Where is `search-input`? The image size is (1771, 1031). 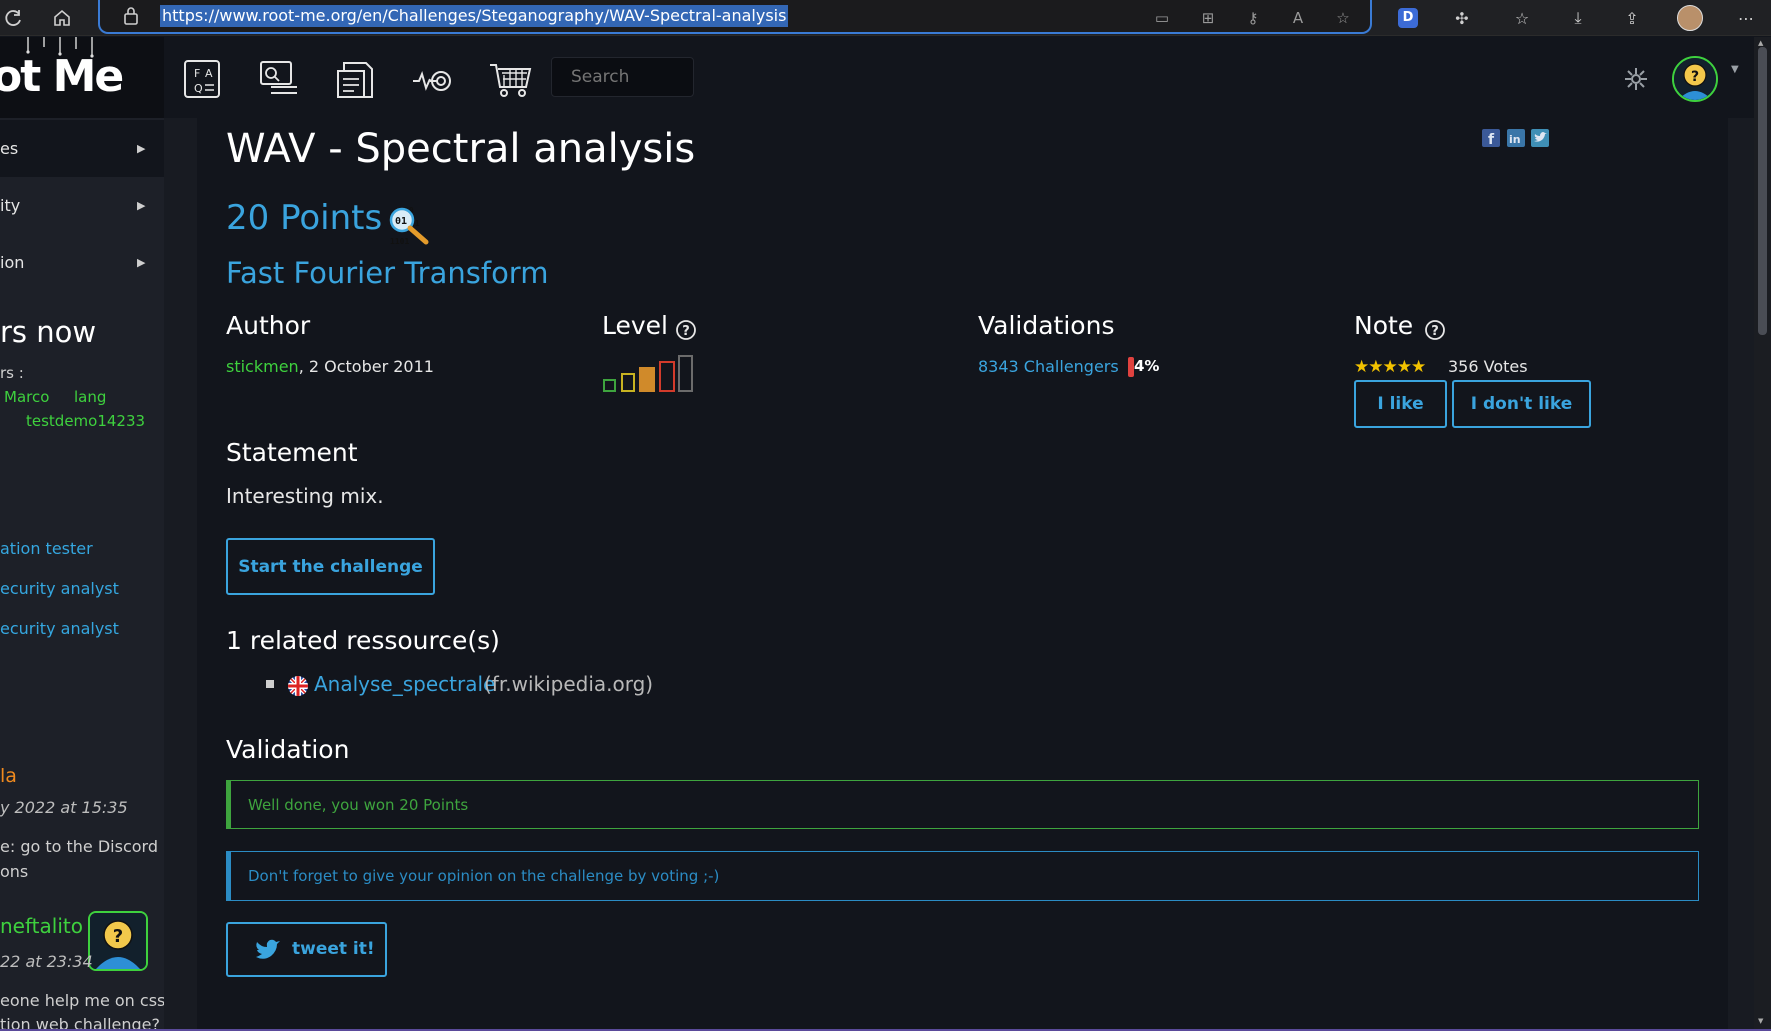 search-input is located at coordinates (622, 77).